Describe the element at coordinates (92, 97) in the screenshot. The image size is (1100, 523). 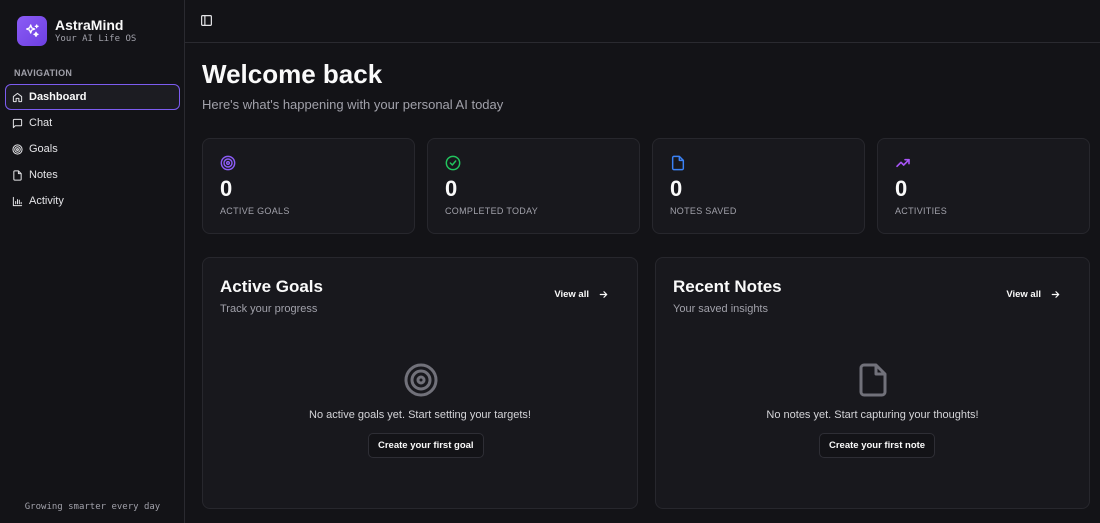
I see `sidebar-item-dashboard: Dashboard` at that location.